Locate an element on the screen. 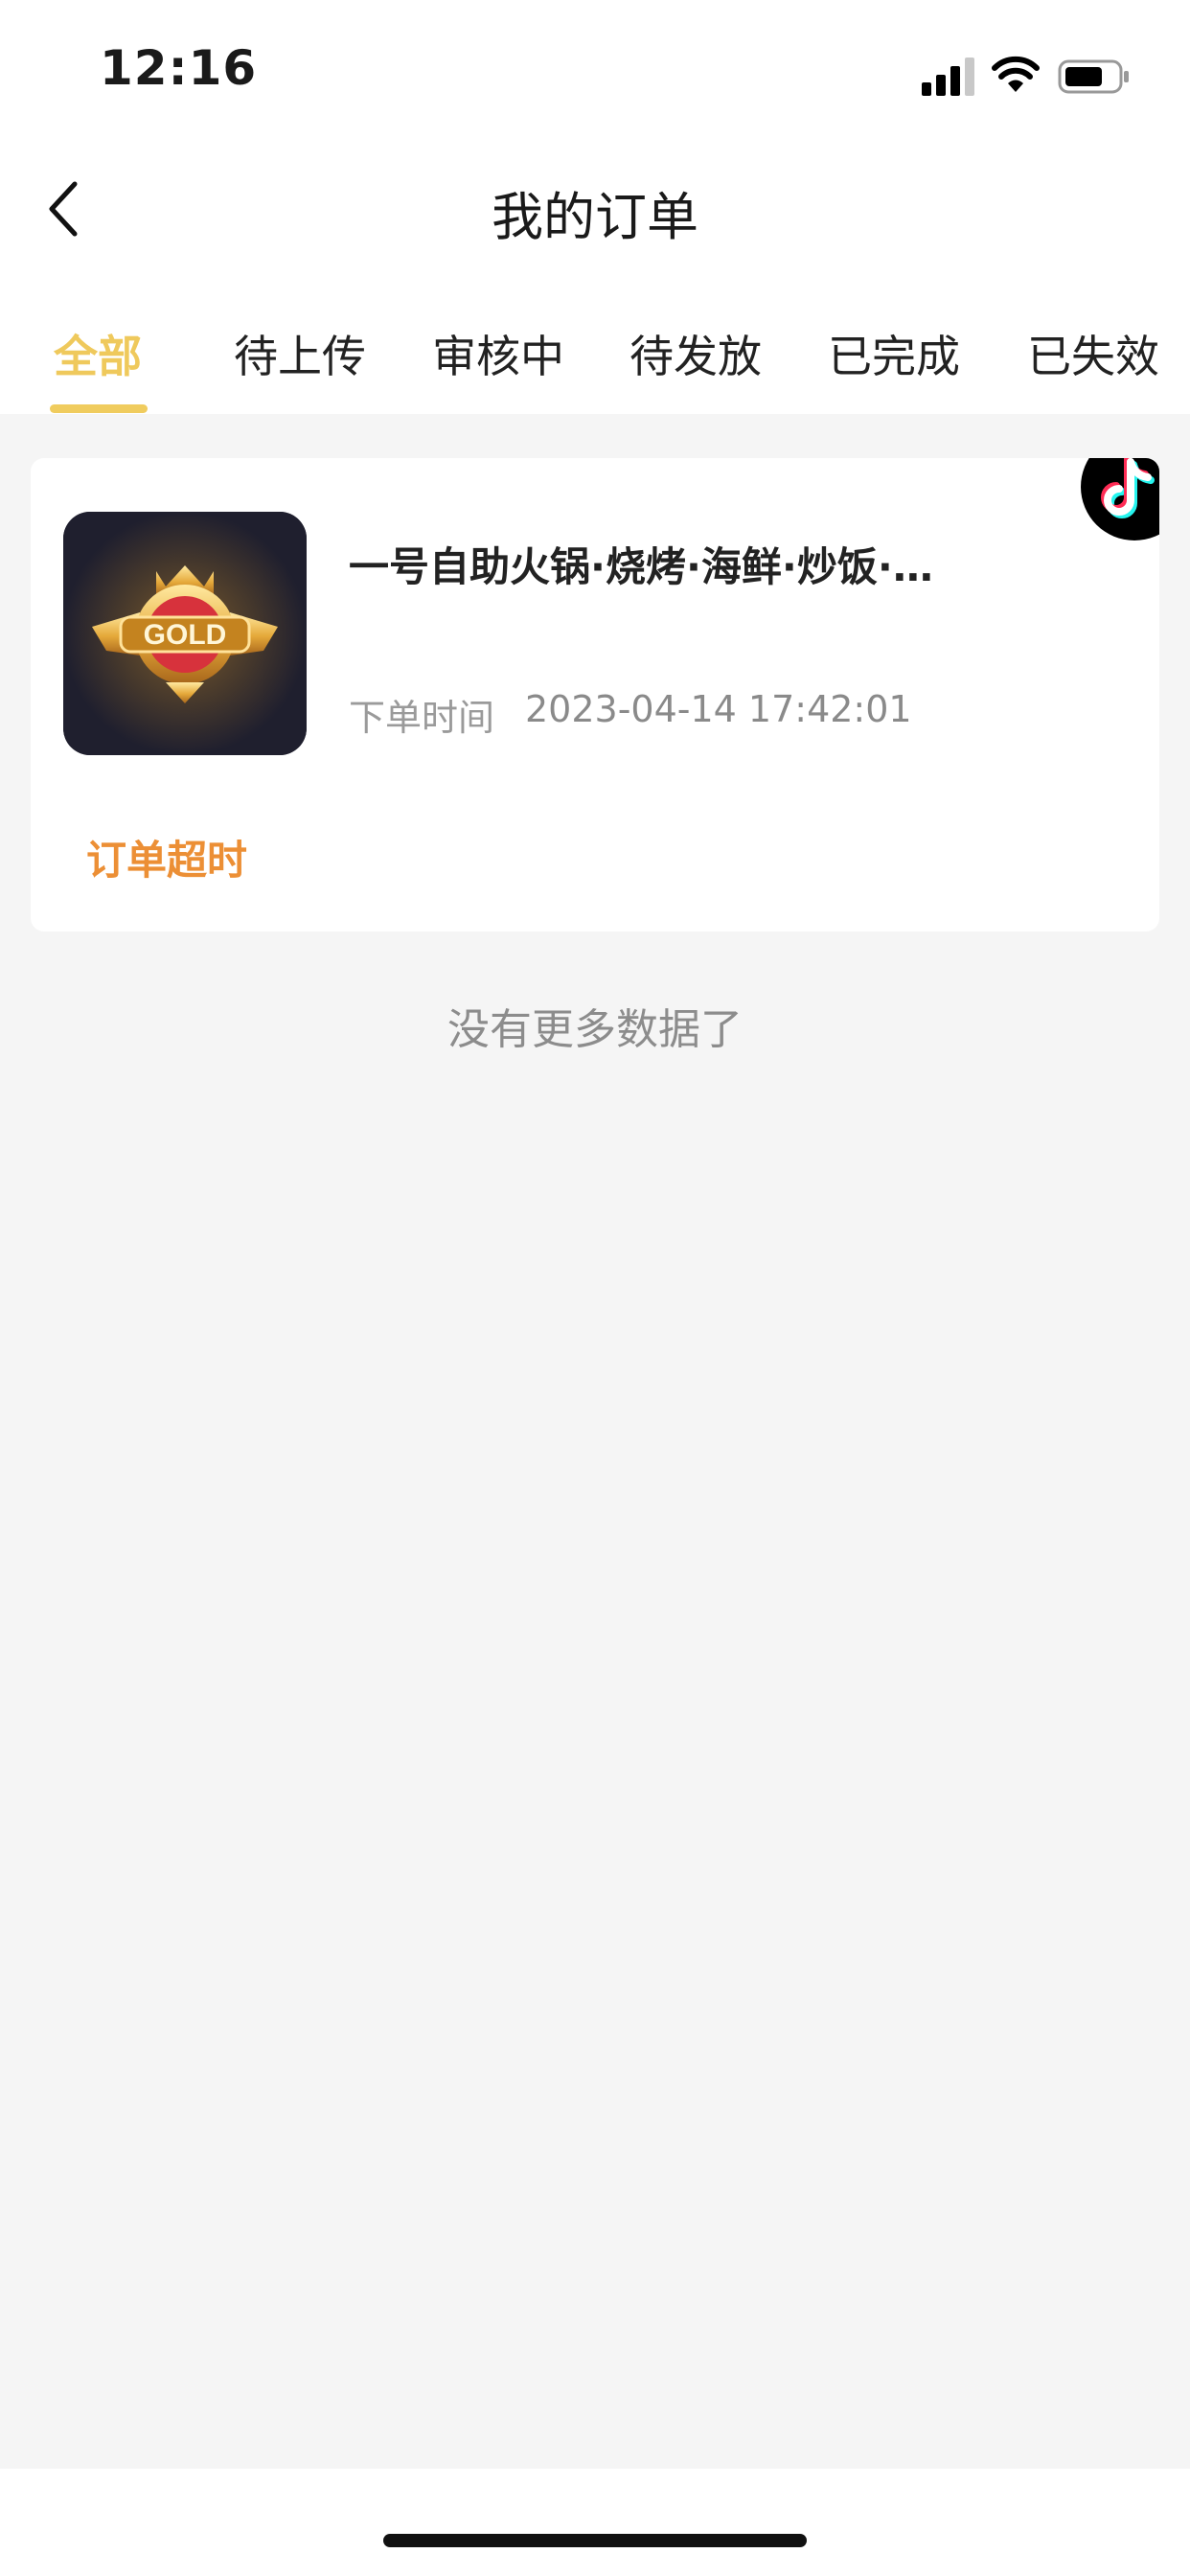  gold-badge-text: GOLD is located at coordinates (186, 635).